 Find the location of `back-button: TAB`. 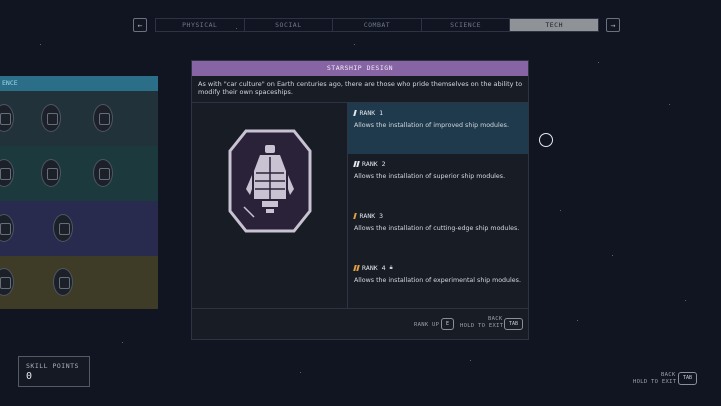

back-button: TAB is located at coordinates (513, 324).